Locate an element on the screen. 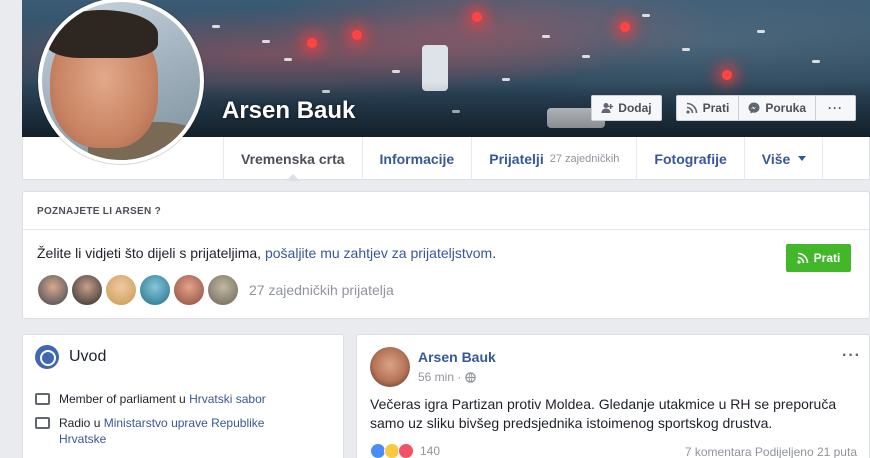  message-button: Poruka is located at coordinates (777, 108).